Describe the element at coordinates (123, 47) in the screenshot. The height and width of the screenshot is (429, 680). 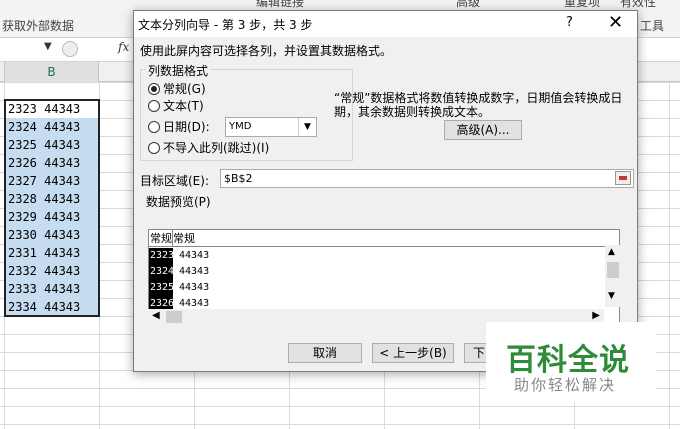
I see `fx-icon: fx` at that location.